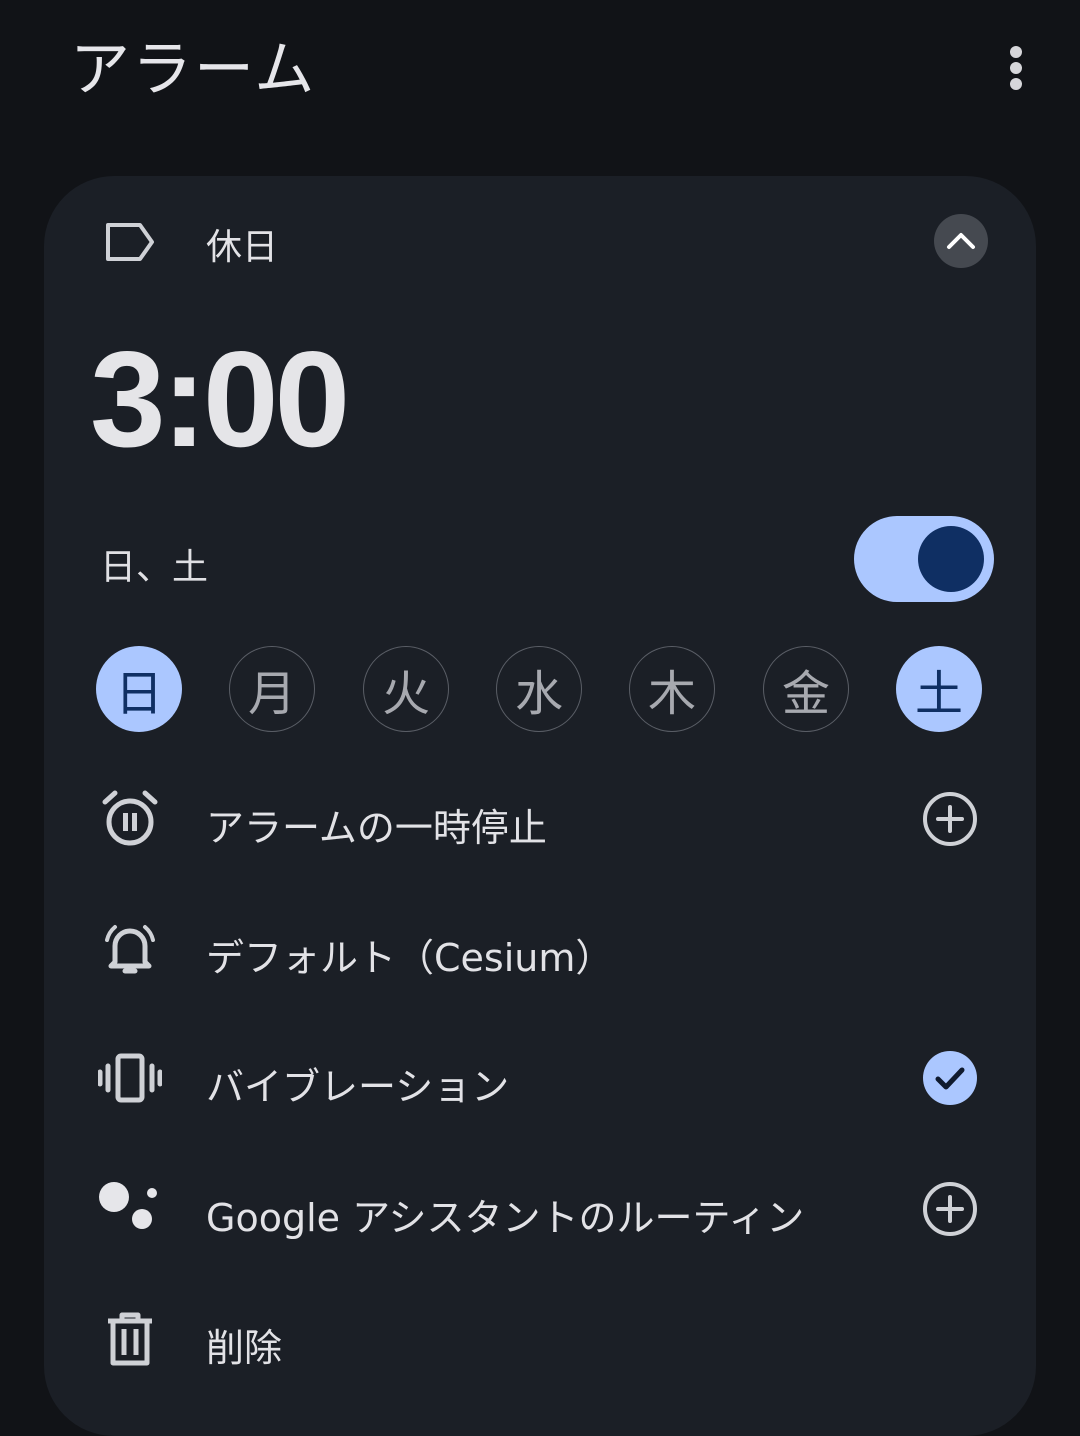  I want to click on assistant-routine-label: Google アシスタントのルーティン, so click(505, 1218).